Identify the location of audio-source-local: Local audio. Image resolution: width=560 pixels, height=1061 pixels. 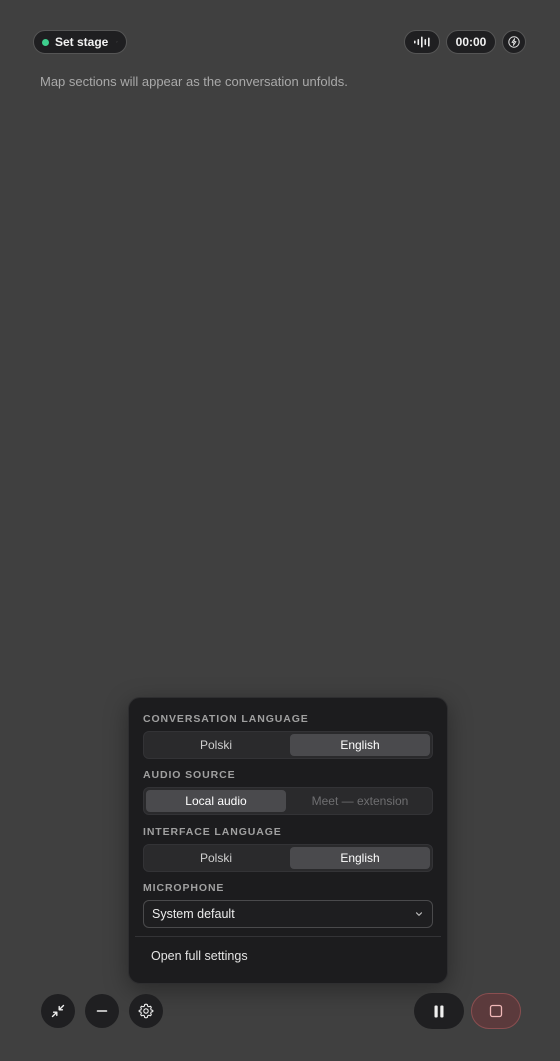
(216, 801).